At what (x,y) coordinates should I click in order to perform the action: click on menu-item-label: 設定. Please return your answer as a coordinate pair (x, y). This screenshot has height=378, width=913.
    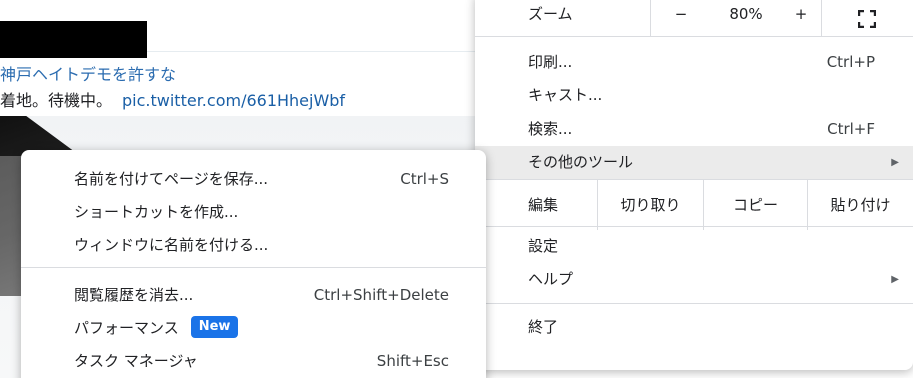
    Looking at the image, I should click on (543, 246).